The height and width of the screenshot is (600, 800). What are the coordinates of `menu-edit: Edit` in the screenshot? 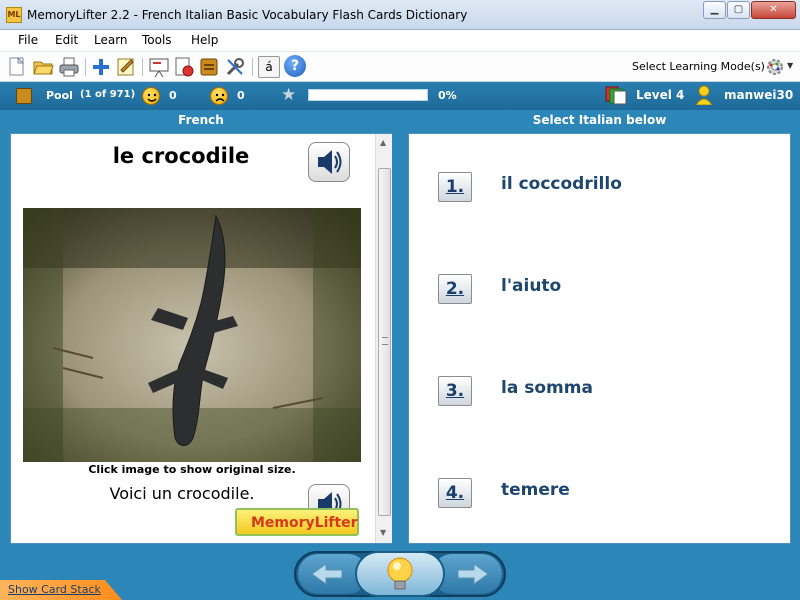 It's located at (66, 40).